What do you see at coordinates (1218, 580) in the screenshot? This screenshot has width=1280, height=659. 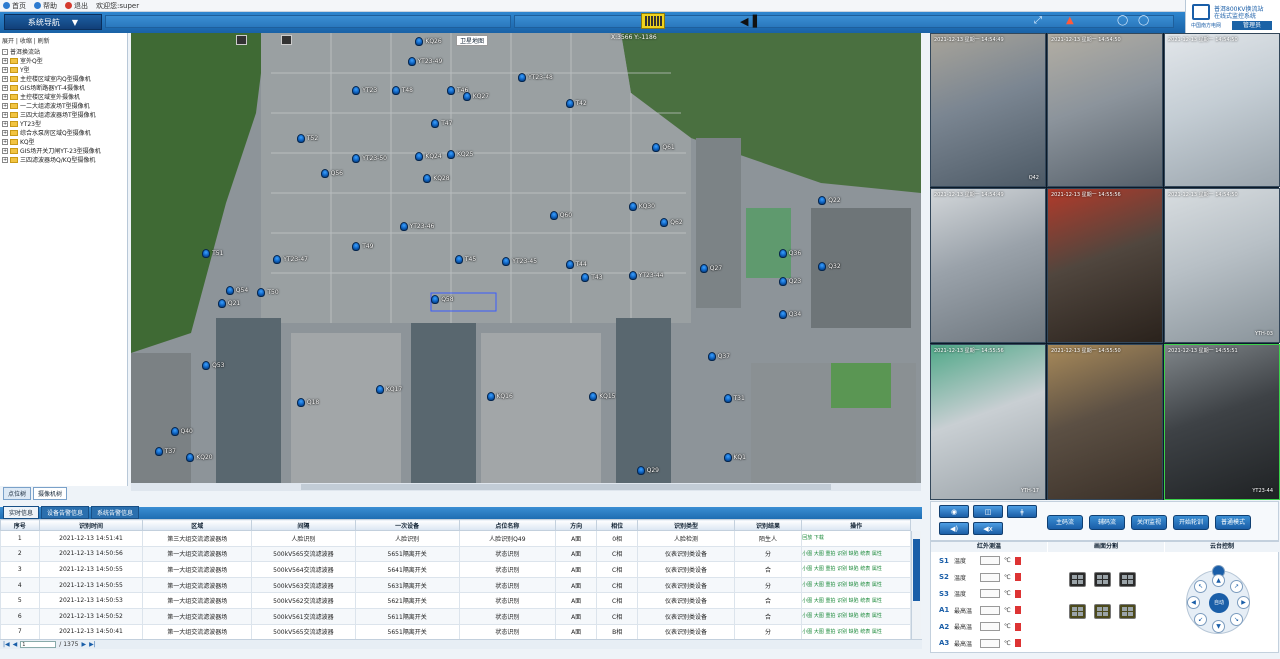 I see `ptz-up-icon: ▲` at bounding box center [1218, 580].